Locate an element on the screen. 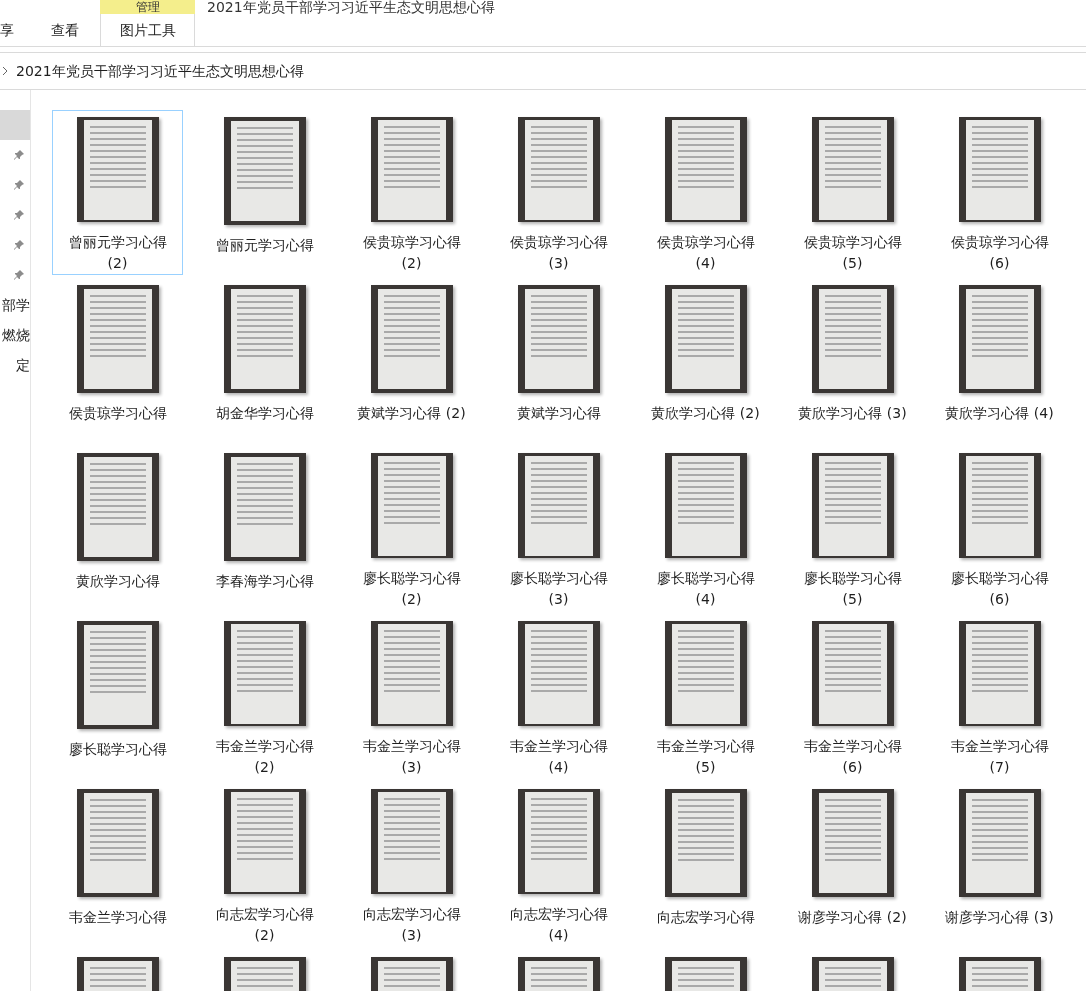  file-item: 侯贵琼学习心得 (6) is located at coordinates (999, 192).